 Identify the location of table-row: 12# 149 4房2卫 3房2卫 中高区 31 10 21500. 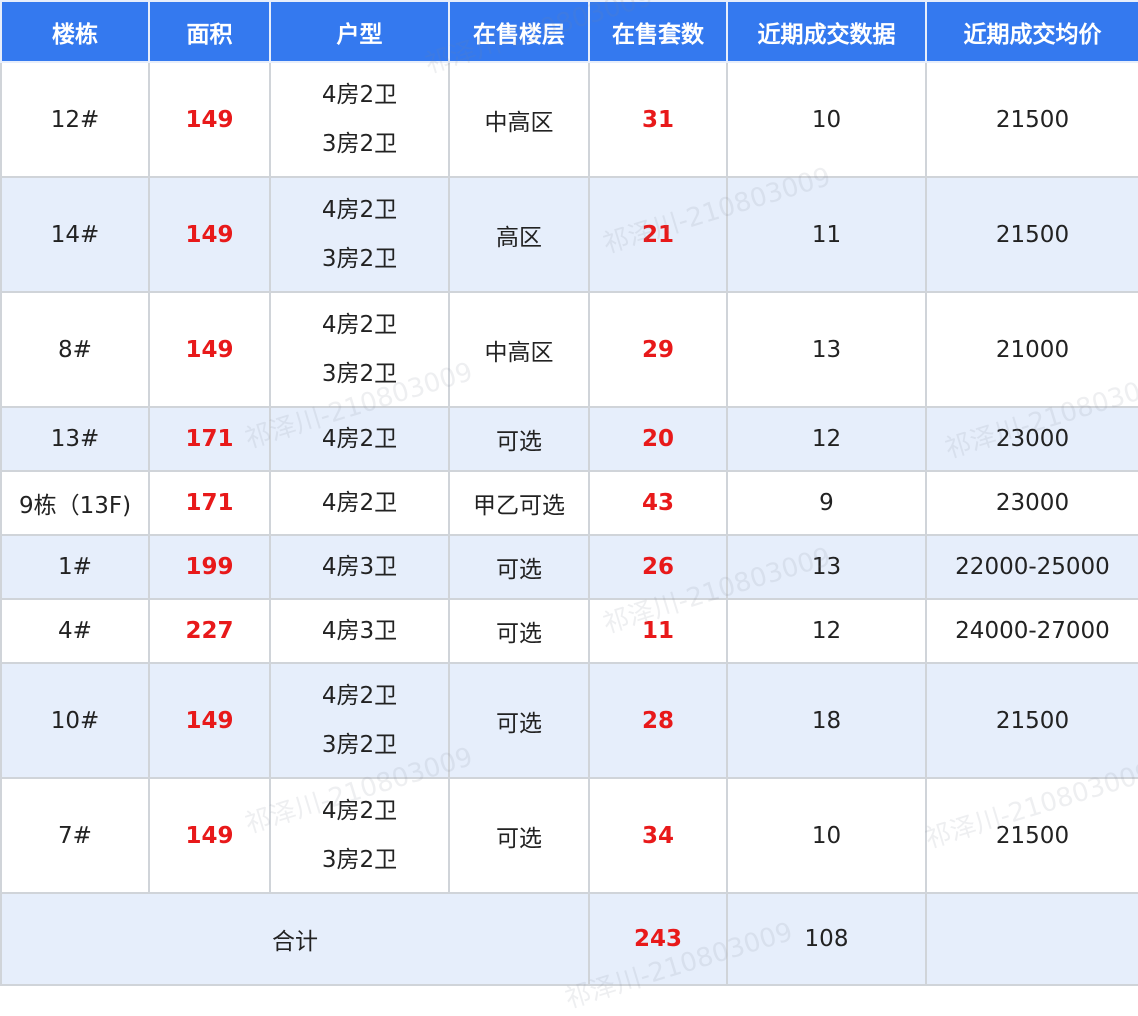
(569, 119).